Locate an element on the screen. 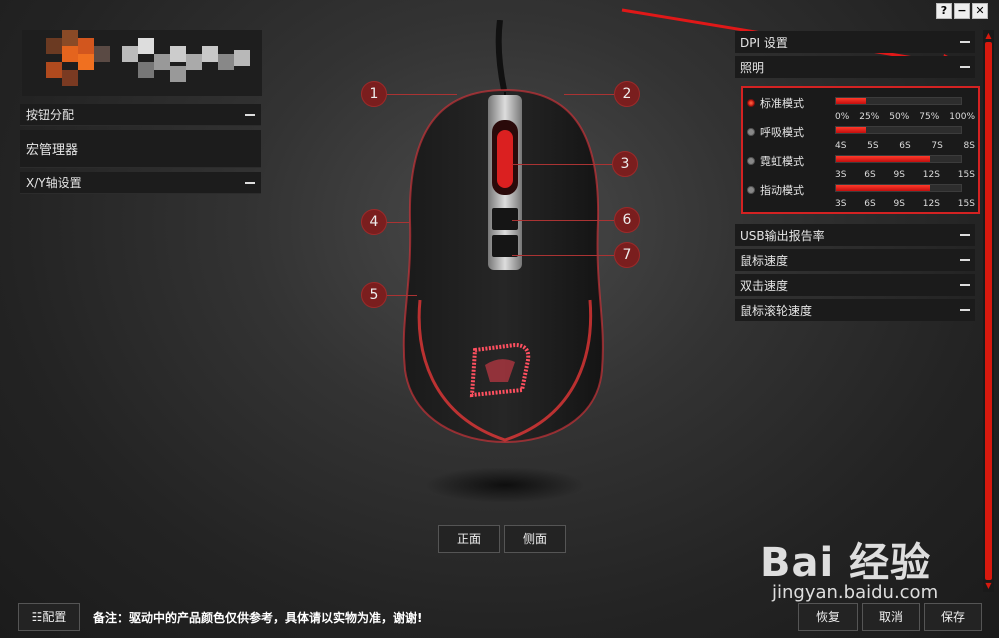 The width and height of the screenshot is (999, 638). scroll-up-icon: ▲ is located at coordinates (988, 36).